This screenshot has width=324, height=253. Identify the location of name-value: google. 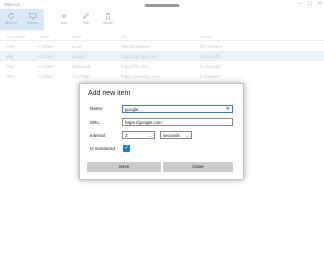
(132, 109).